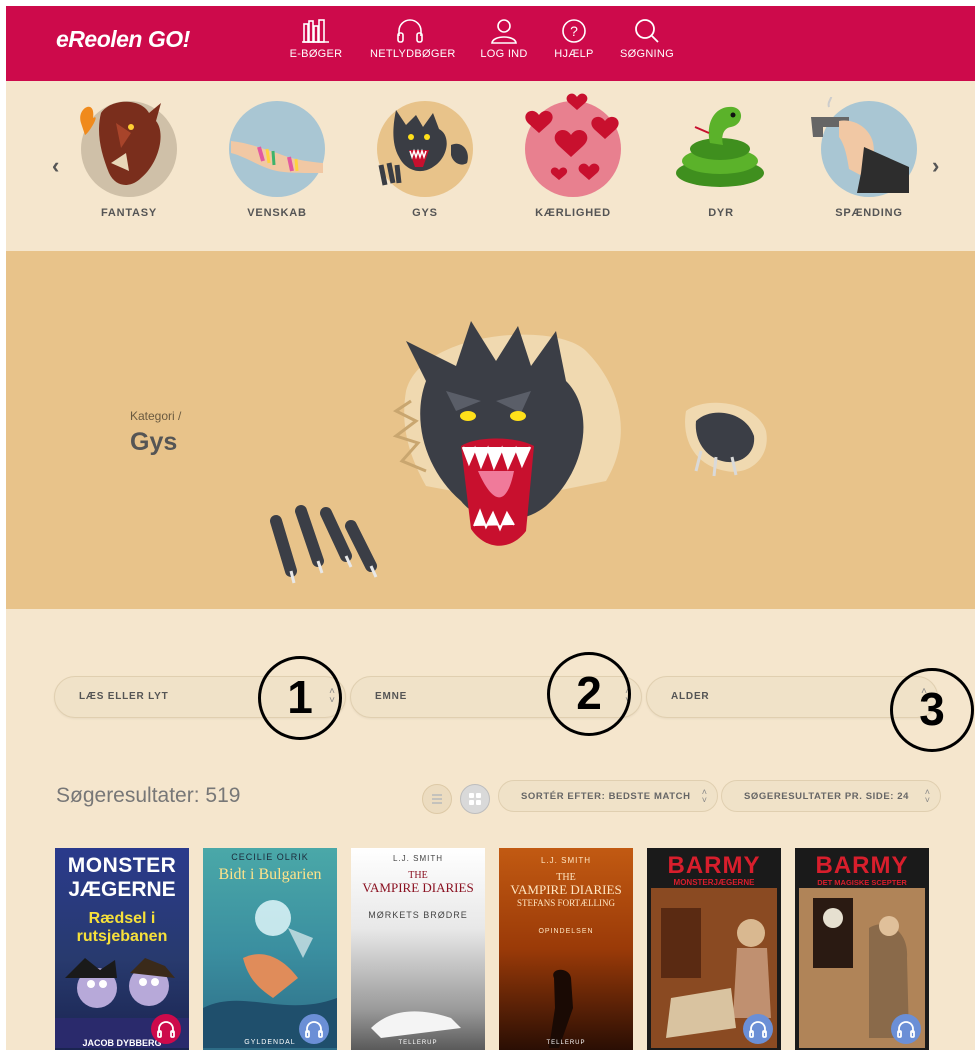 Image resolution: width=975 pixels, height=1050 pixels. I want to click on book-title: JÆGERNE, so click(122, 889).